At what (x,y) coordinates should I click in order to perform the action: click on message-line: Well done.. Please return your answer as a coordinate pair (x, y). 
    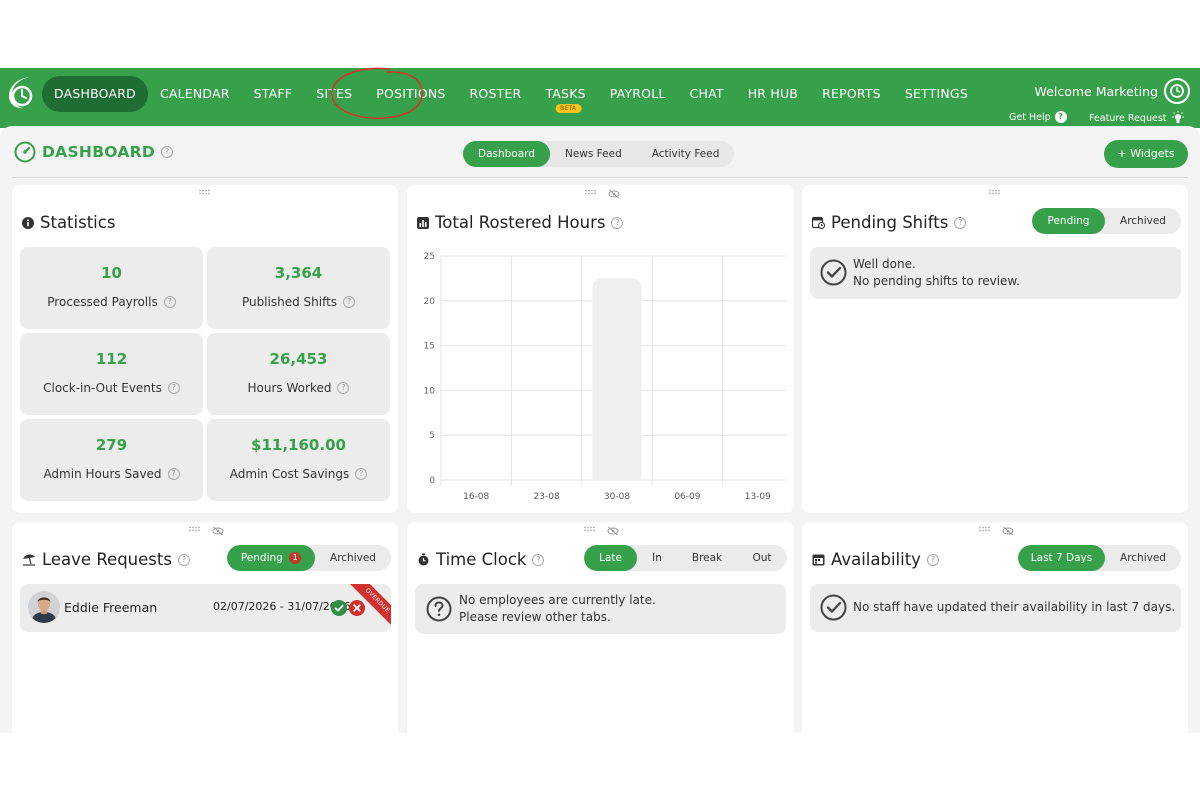
    Looking at the image, I should click on (884, 264).